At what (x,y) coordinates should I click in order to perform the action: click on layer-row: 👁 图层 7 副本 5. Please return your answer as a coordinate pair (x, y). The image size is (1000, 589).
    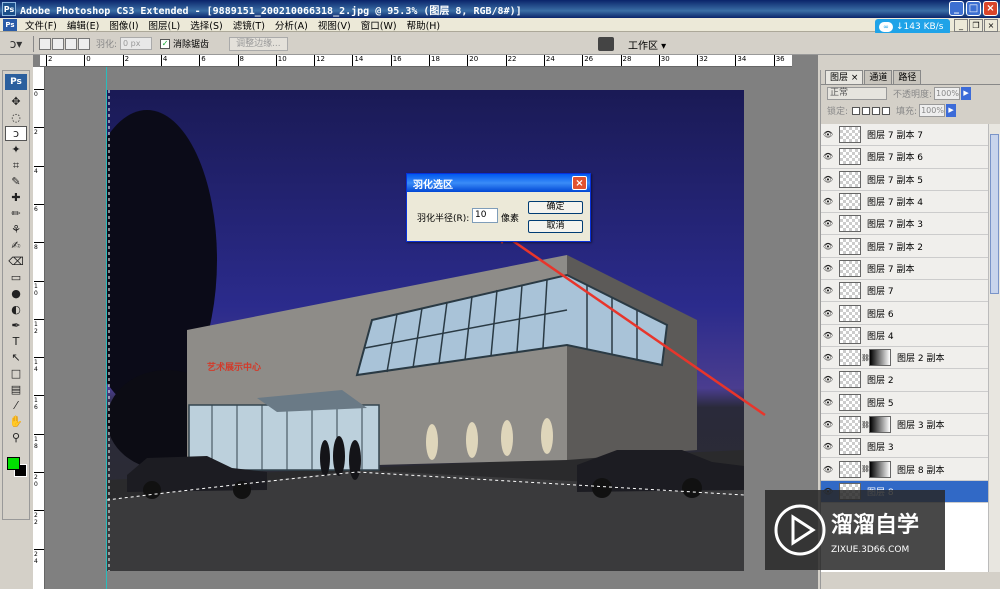
    Looking at the image, I should click on (905, 179).